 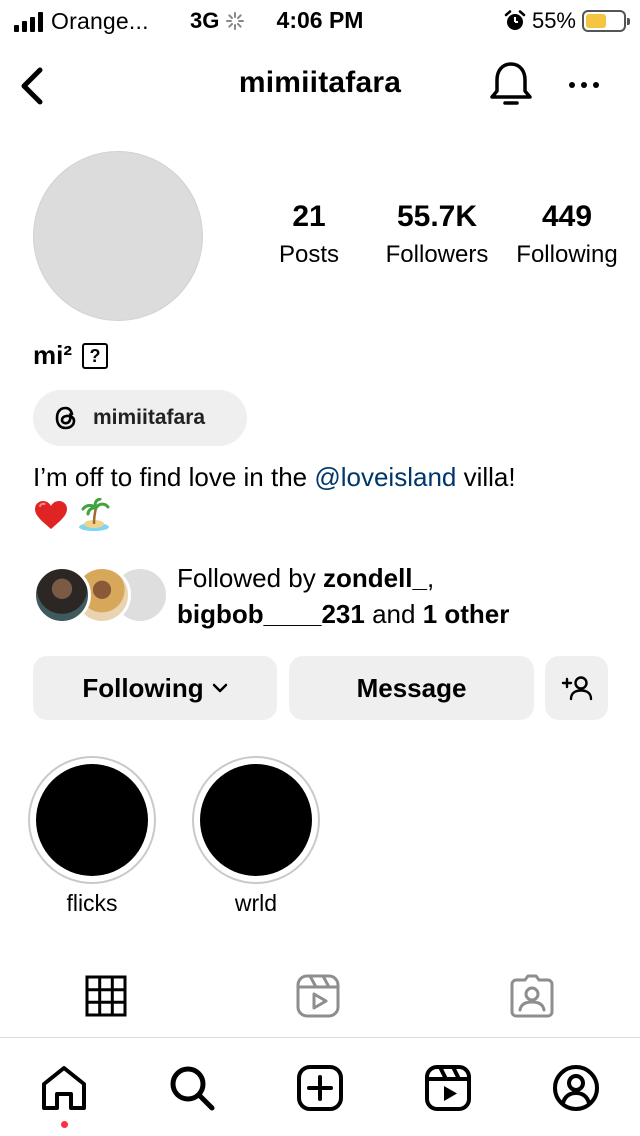 What do you see at coordinates (328, 515) in the screenshot?
I see `bio-emoji-row` at bounding box center [328, 515].